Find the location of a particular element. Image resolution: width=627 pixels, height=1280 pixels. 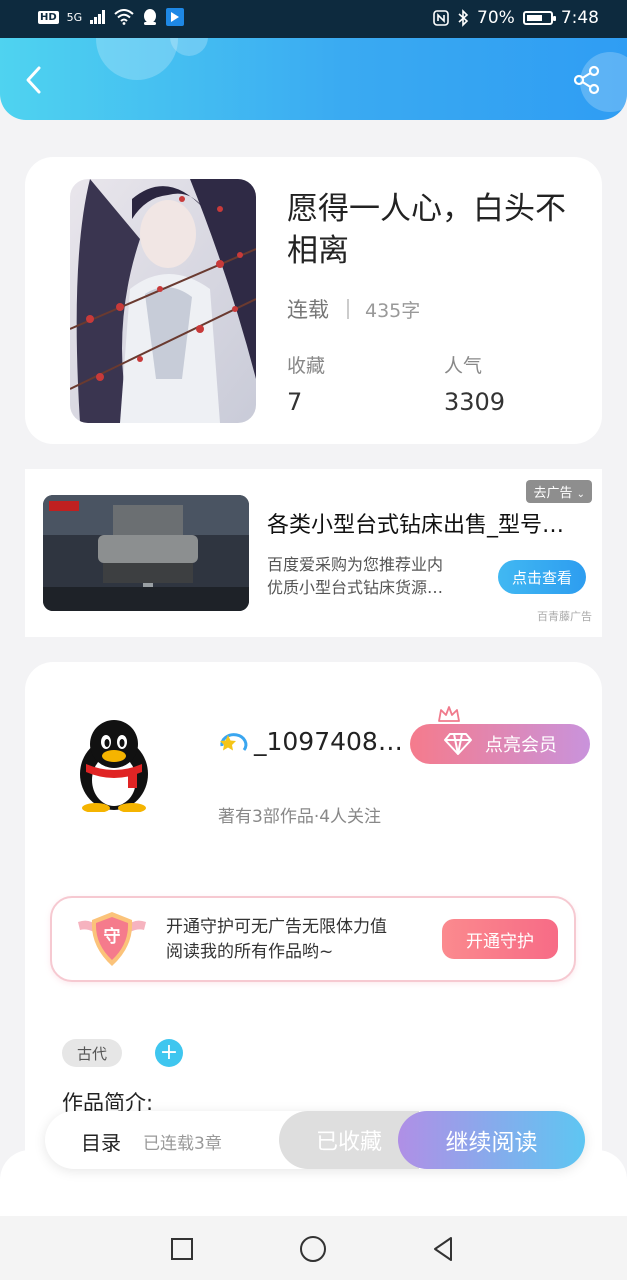

toc-button: 目录 已连载3章 is located at coordinates (162, 1140).